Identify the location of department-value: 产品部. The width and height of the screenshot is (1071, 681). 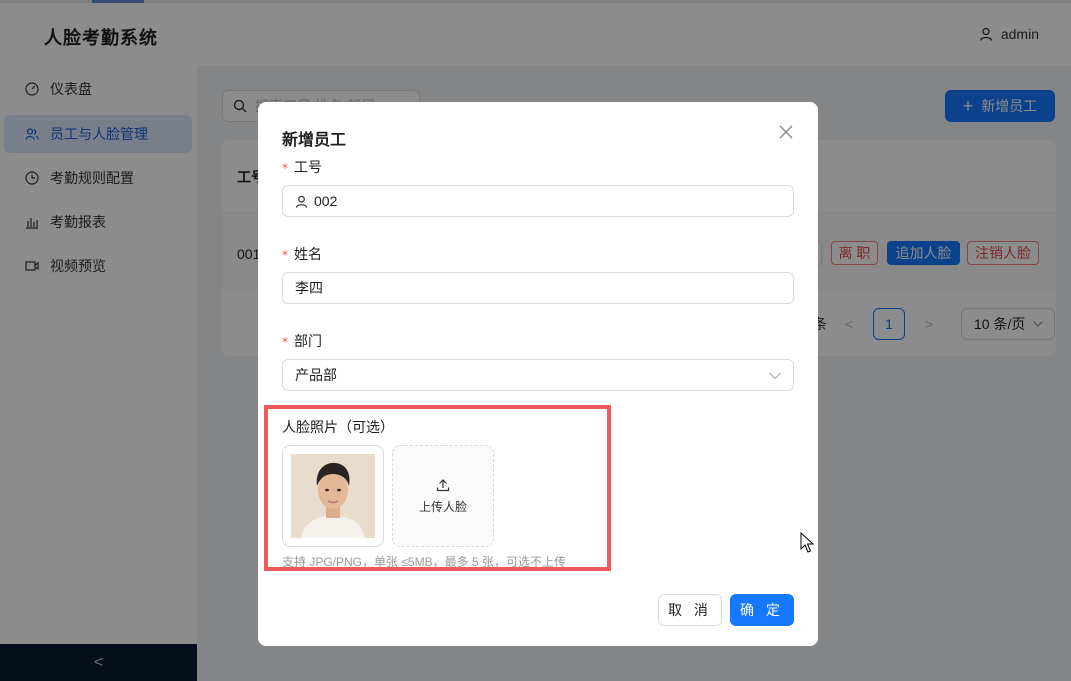
(316, 375).